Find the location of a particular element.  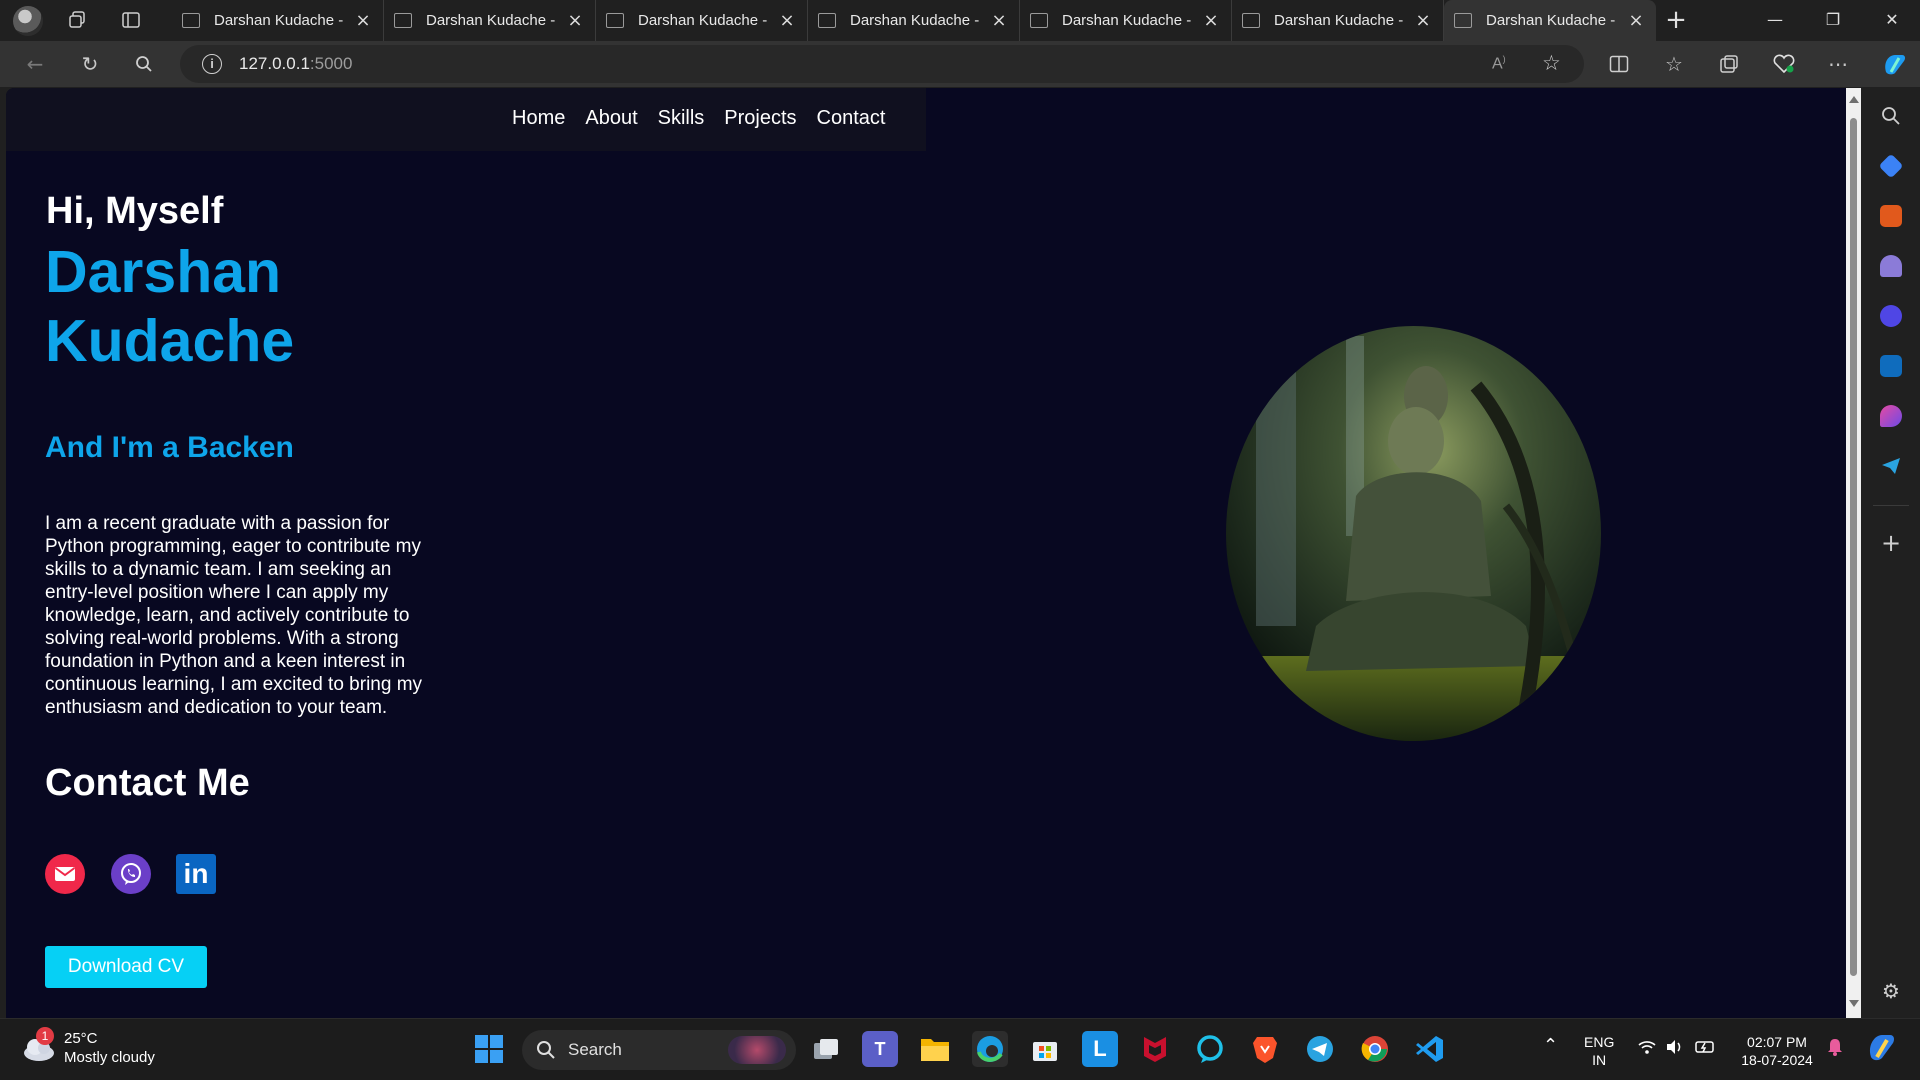

telegram-send-icon is located at coordinates (1891, 466).